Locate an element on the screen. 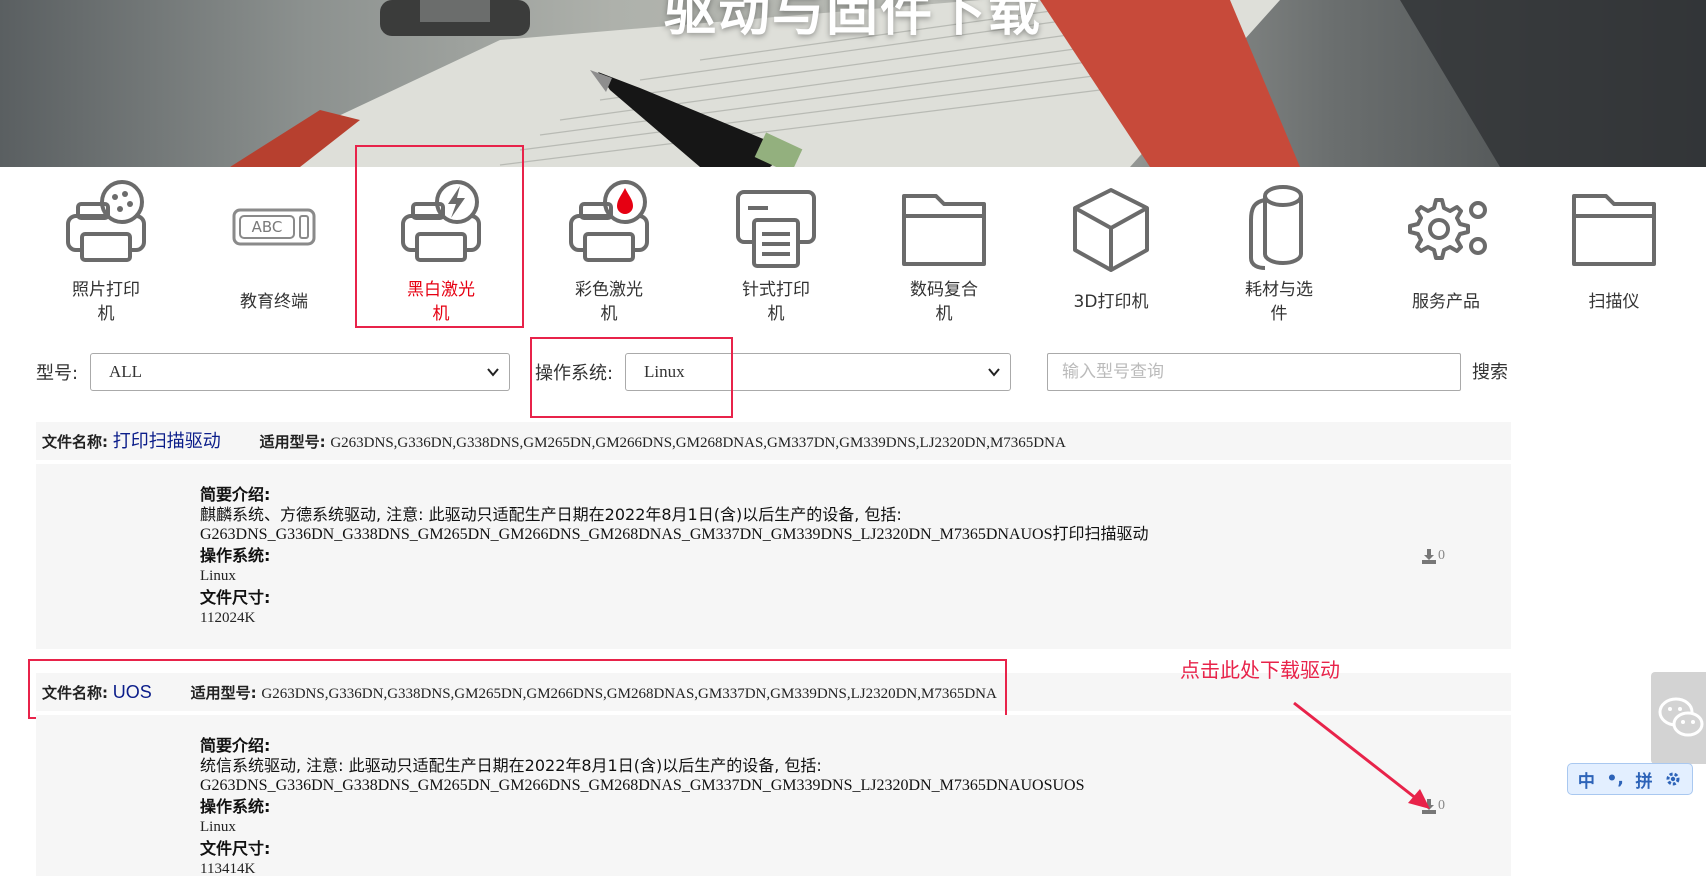 The width and height of the screenshot is (1706, 880). page-title: 驱动与固件下载 is located at coordinates (852, 21).